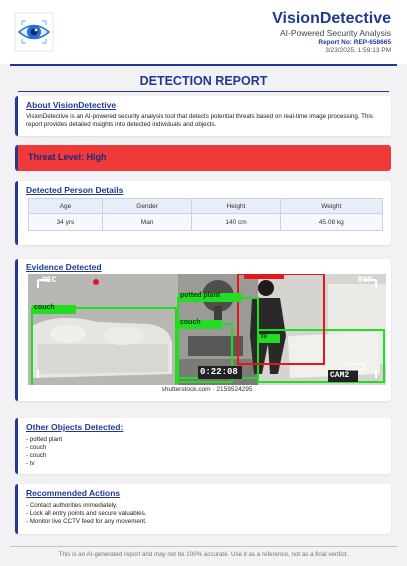  What do you see at coordinates (364, 280) in the screenshot?
I see `resolution-label: 80P` at bounding box center [364, 280].